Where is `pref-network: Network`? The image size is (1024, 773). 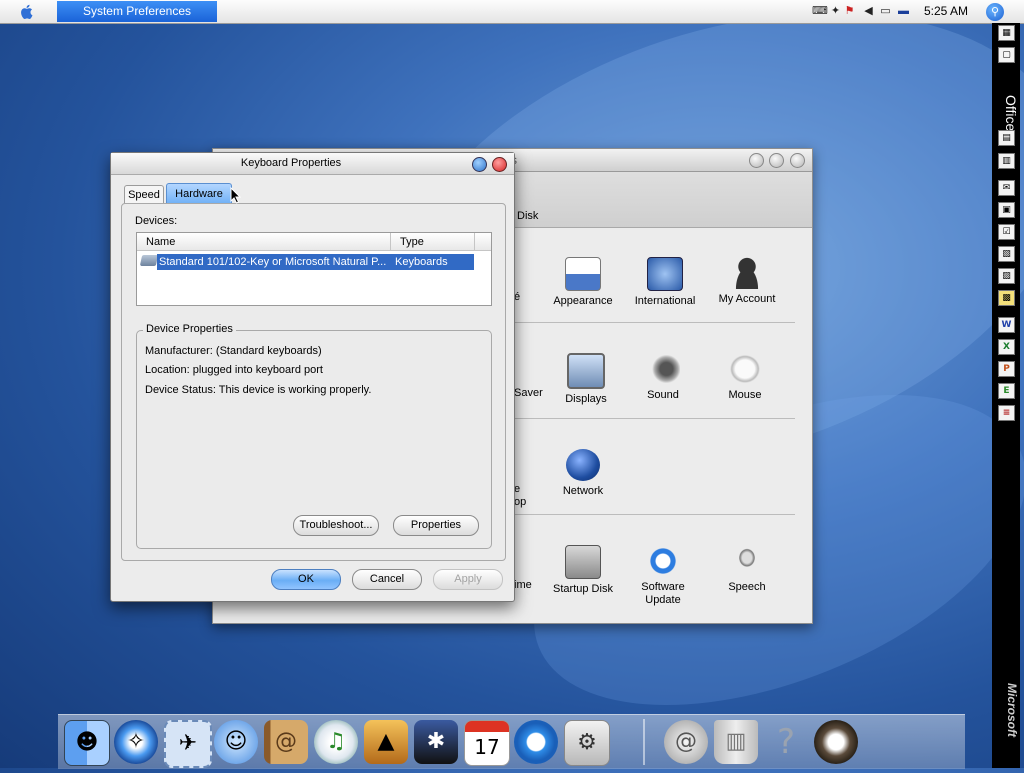 pref-network: Network is located at coordinates (583, 473).